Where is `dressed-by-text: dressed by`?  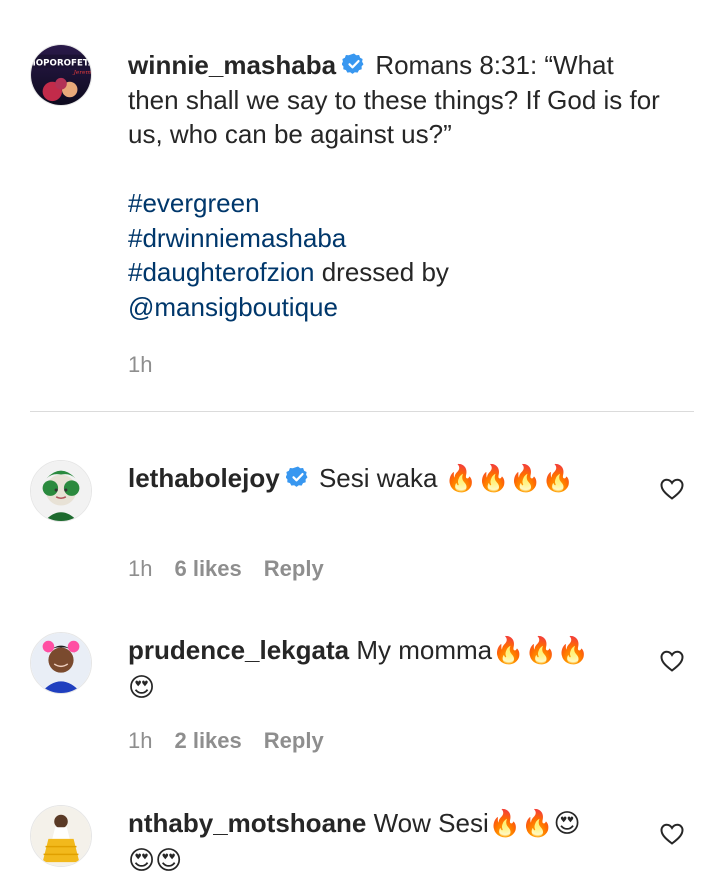
dressed-by-text: dressed by is located at coordinates (385, 272).